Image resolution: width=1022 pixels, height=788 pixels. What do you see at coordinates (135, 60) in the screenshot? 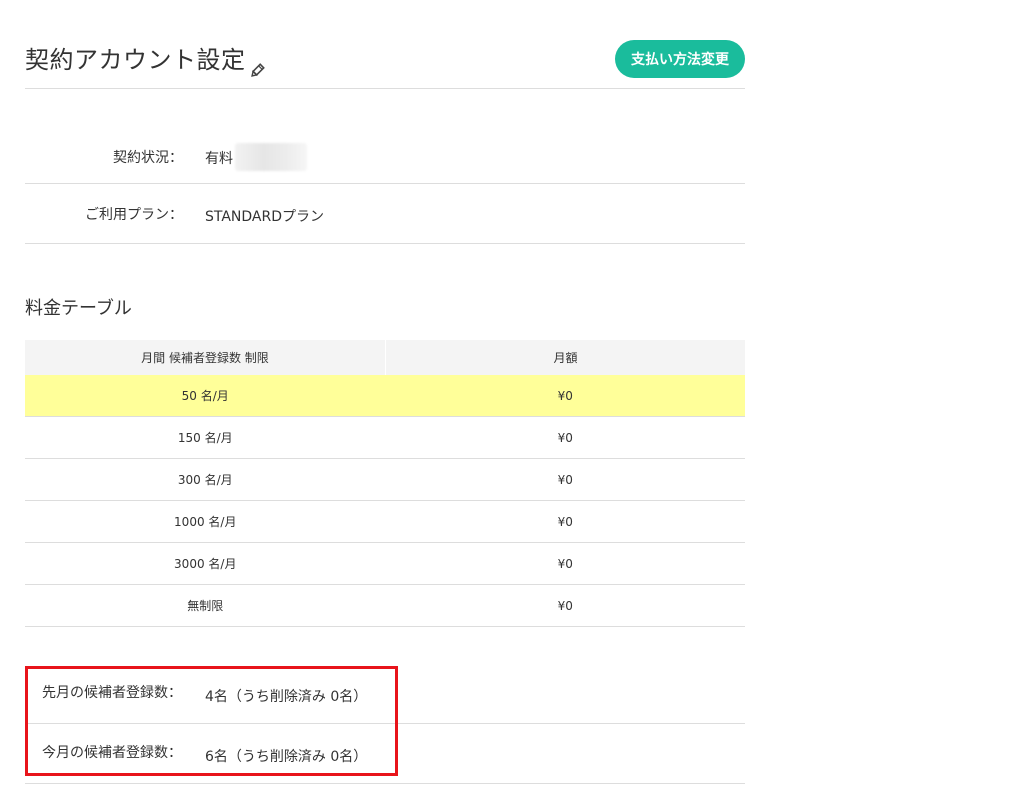
I see `page-title-text: 契約アカウント設定` at bounding box center [135, 60].